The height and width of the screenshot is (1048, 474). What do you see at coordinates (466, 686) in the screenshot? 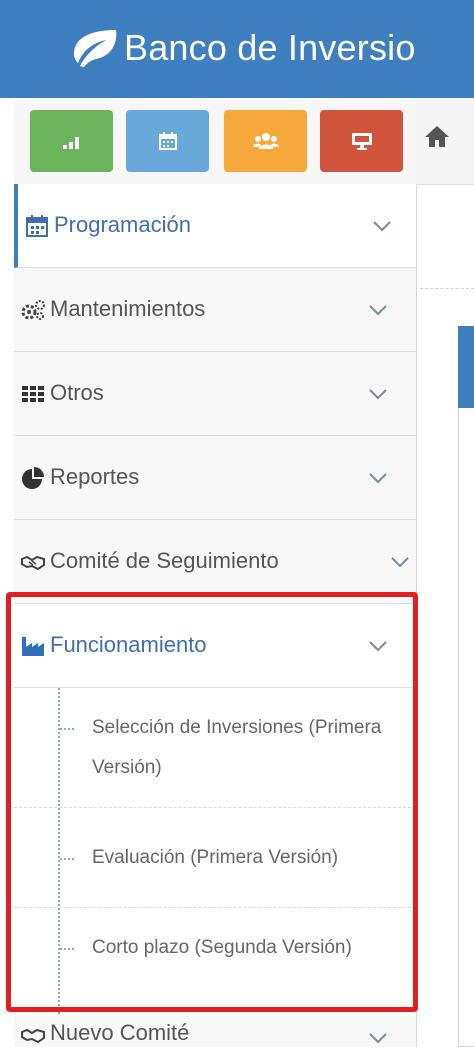
I see `content-panel` at bounding box center [466, 686].